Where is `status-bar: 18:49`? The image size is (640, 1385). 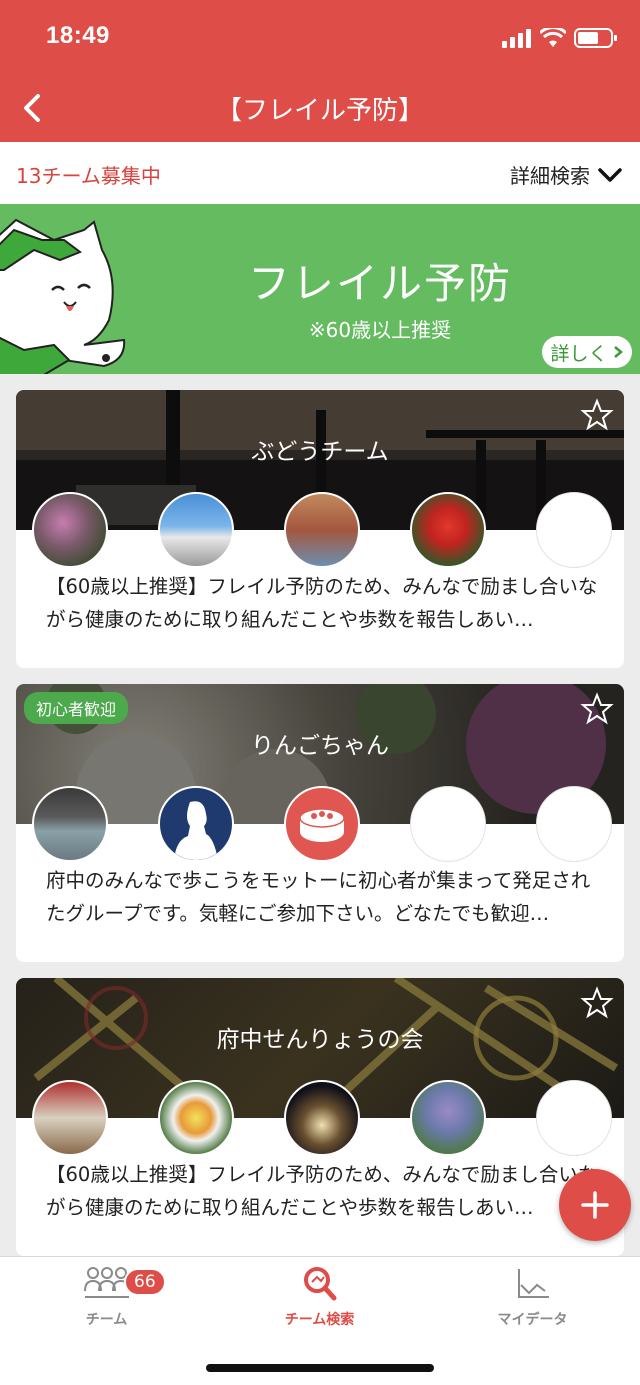 status-bar: 18:49 is located at coordinates (320, 38).